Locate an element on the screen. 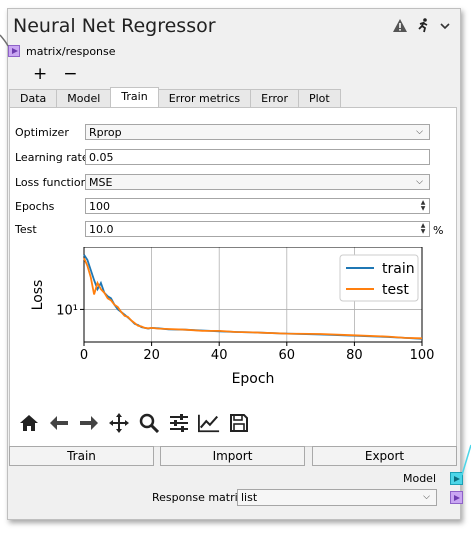 The height and width of the screenshot is (535, 471). zoom-icon is located at coordinates (149, 423).